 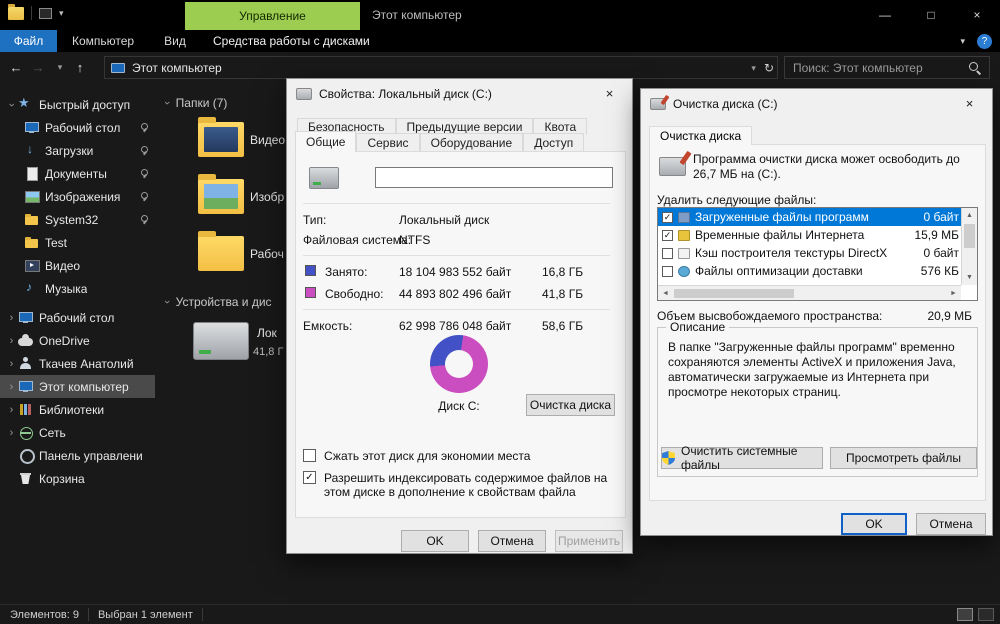 I want to click on tab-computer: Компьютер, so click(x=103, y=41).